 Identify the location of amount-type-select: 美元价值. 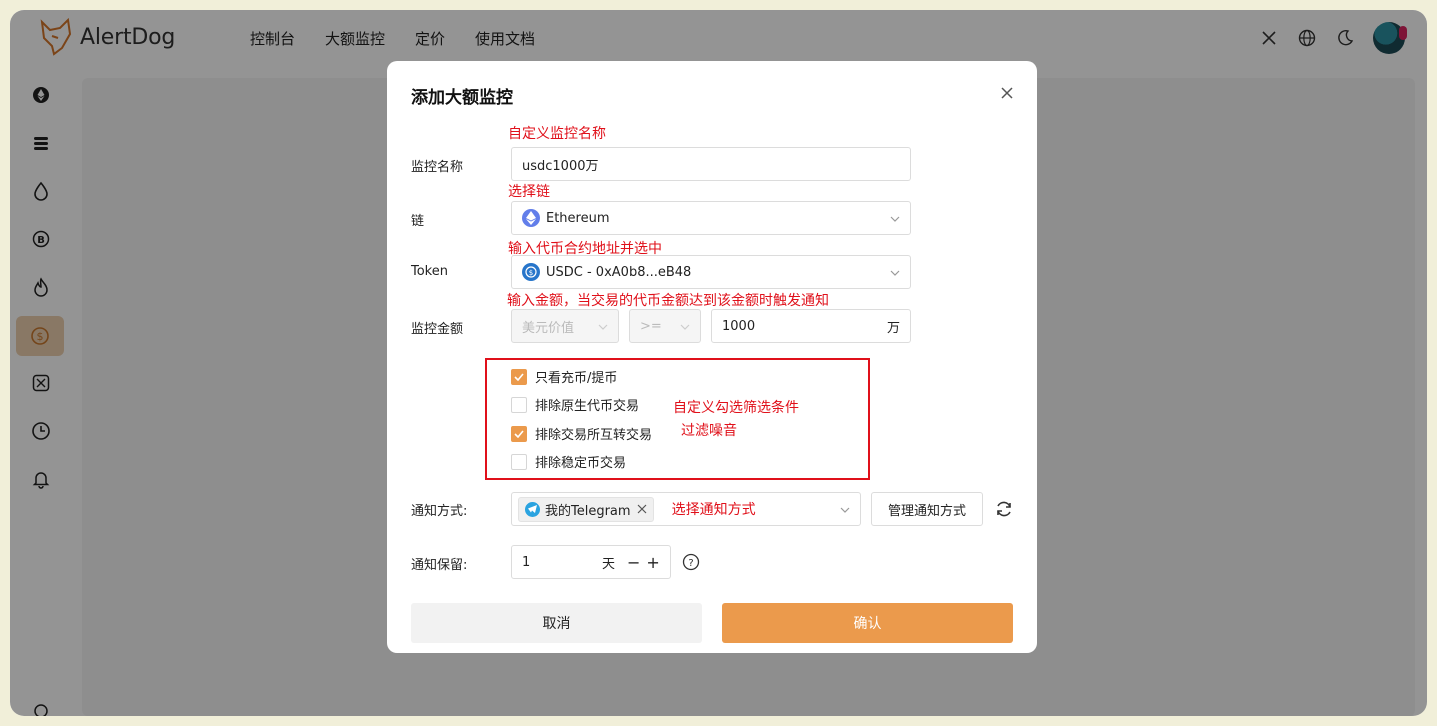
(565, 326).